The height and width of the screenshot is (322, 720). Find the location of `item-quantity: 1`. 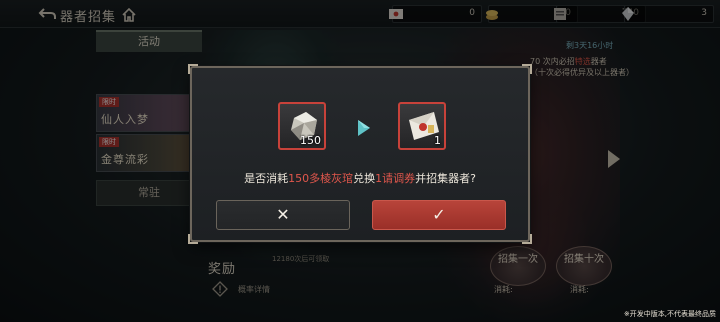

item-quantity: 1 is located at coordinates (437, 140).